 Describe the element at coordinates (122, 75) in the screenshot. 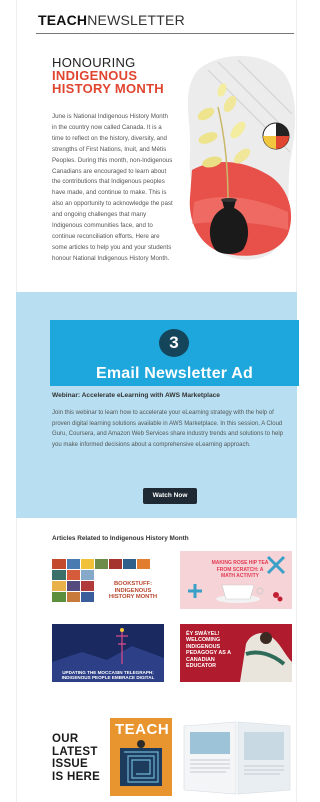

I see `hero-title: HONOURING INDIGENOUS HISTORY MONTH` at that location.